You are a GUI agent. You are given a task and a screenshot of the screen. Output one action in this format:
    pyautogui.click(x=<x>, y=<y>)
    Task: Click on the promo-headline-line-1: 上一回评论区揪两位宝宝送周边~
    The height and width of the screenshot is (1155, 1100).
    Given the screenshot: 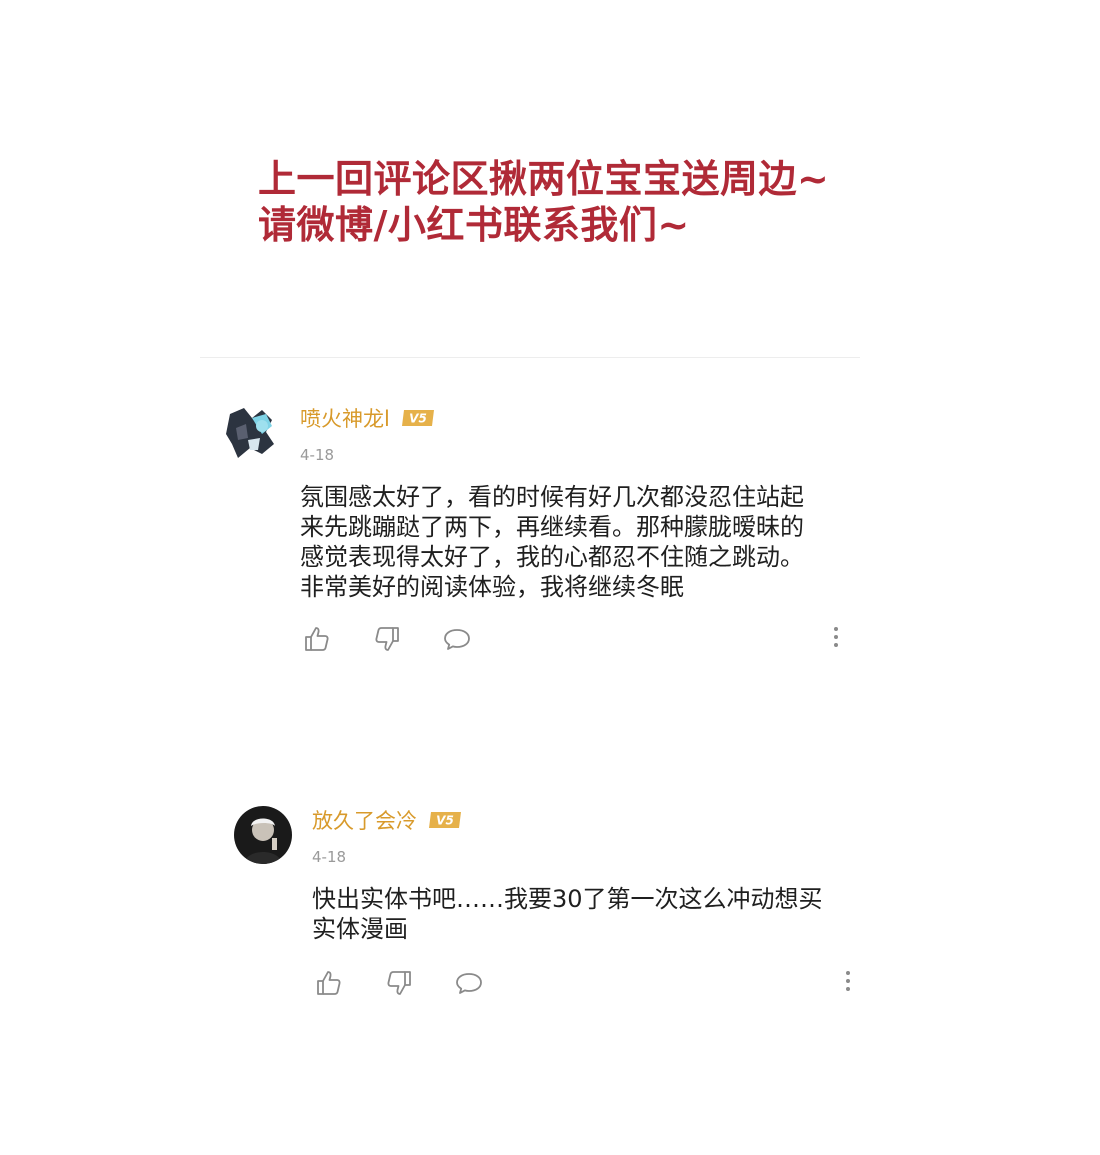 What is the action you would take?
    pyautogui.click(x=544, y=179)
    